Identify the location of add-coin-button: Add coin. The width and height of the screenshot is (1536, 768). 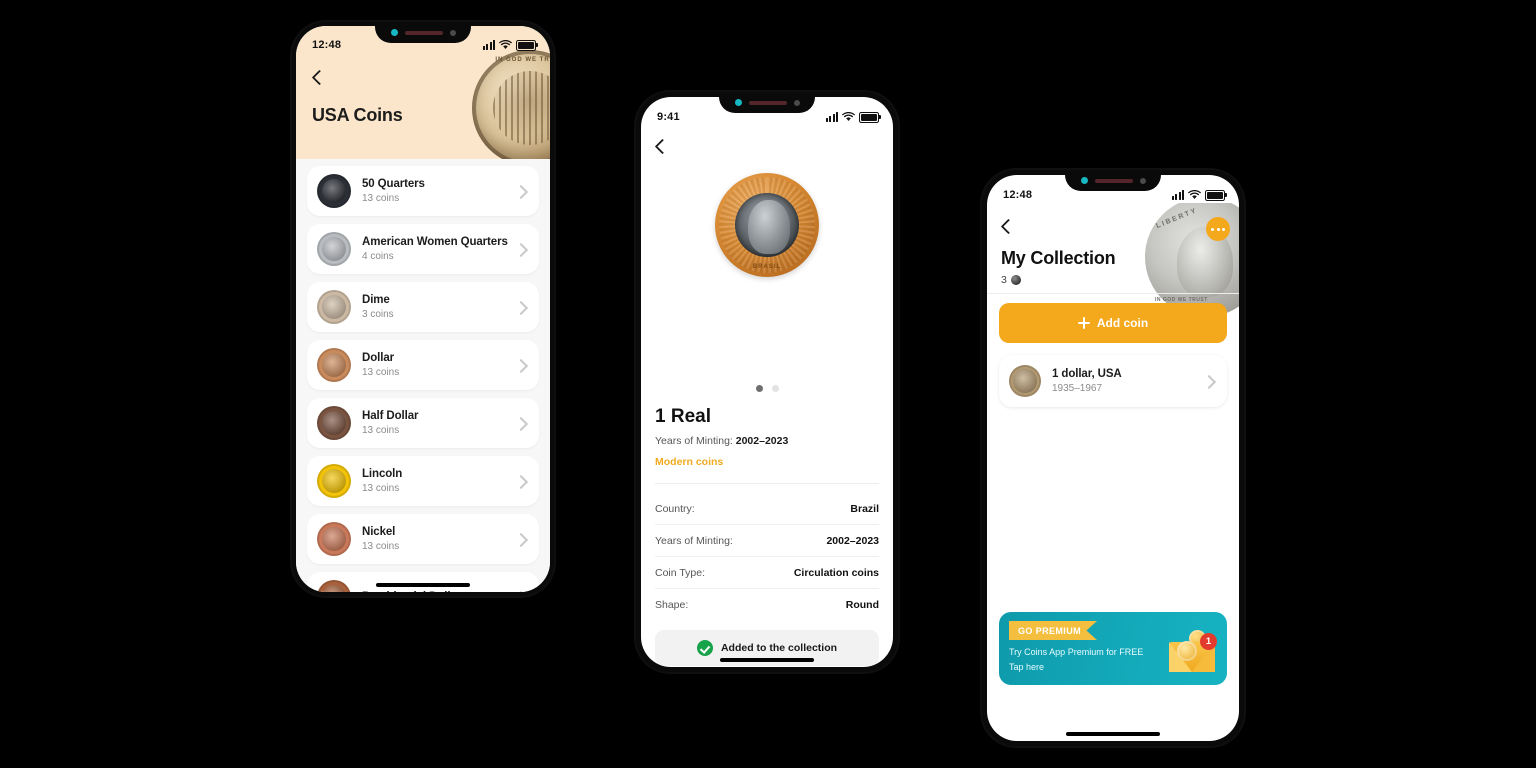
(1113, 323).